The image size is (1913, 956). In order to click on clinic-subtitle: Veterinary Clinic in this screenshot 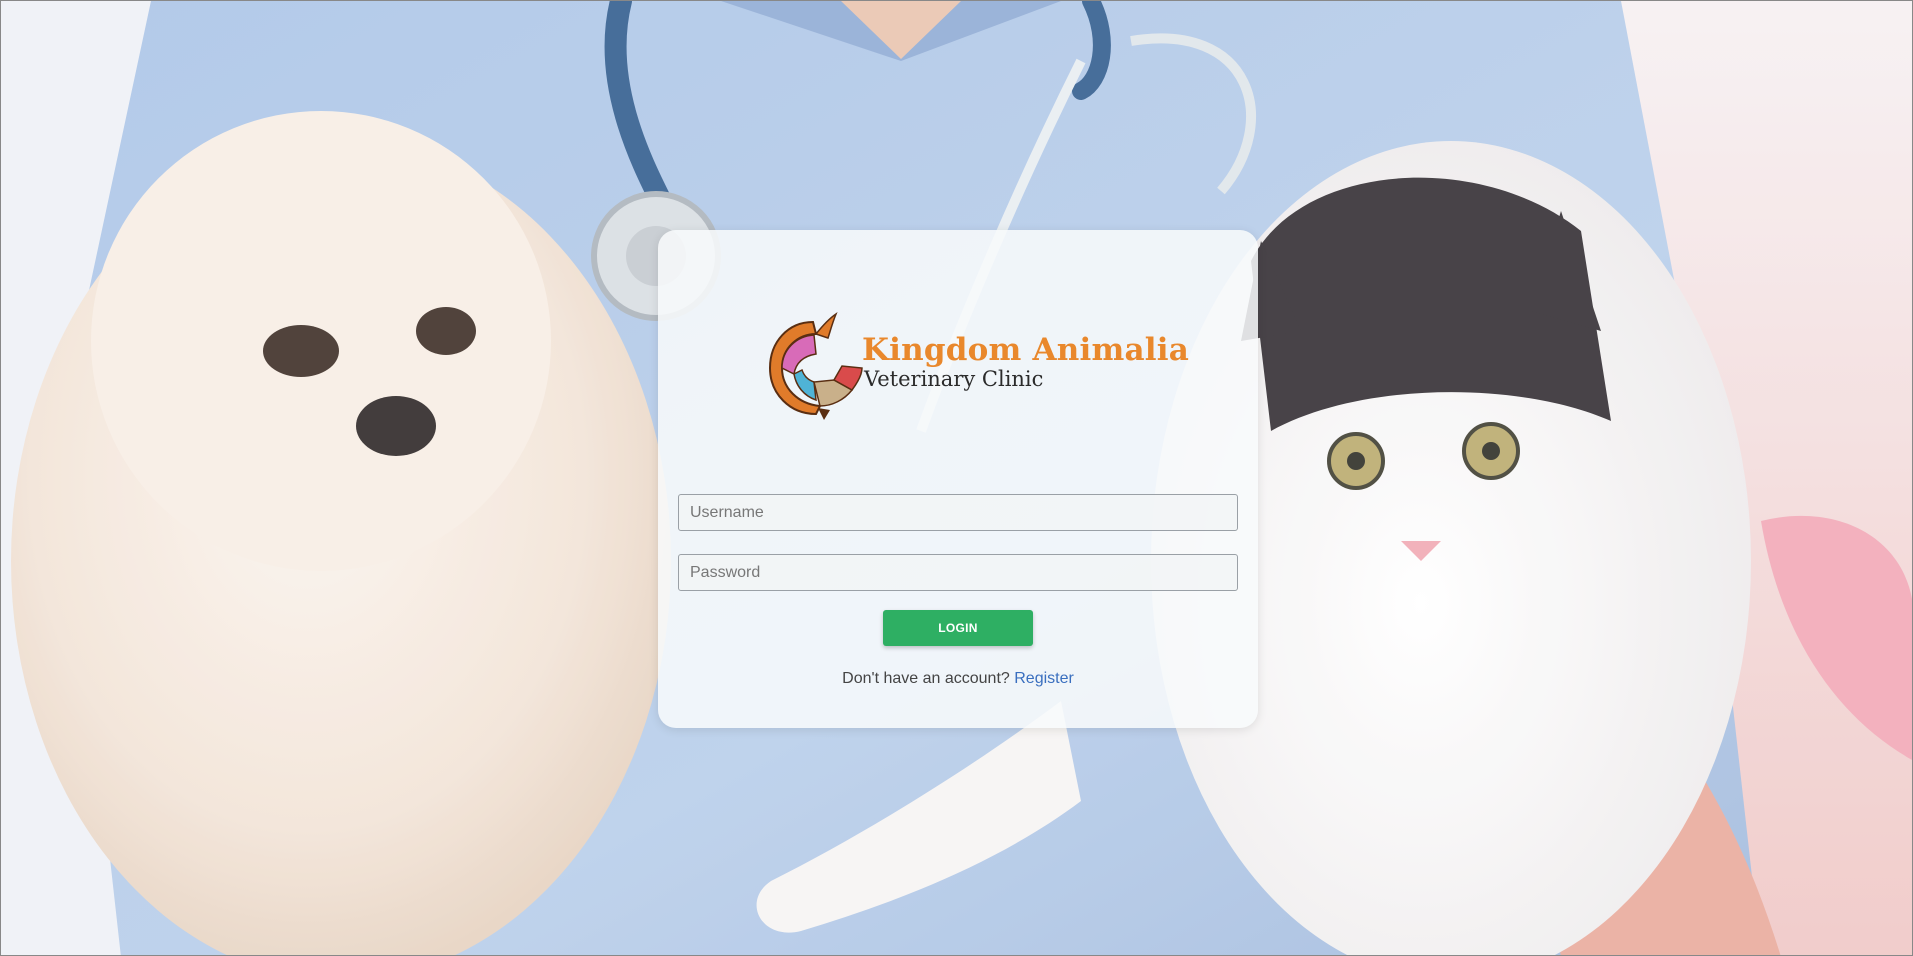, I will do `click(954, 379)`.